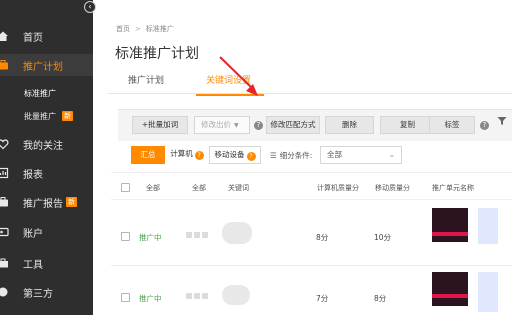 Image resolution: width=512 pixels, height=315 pixels. I want to click on summary-toggle: 汇总, so click(148, 155).